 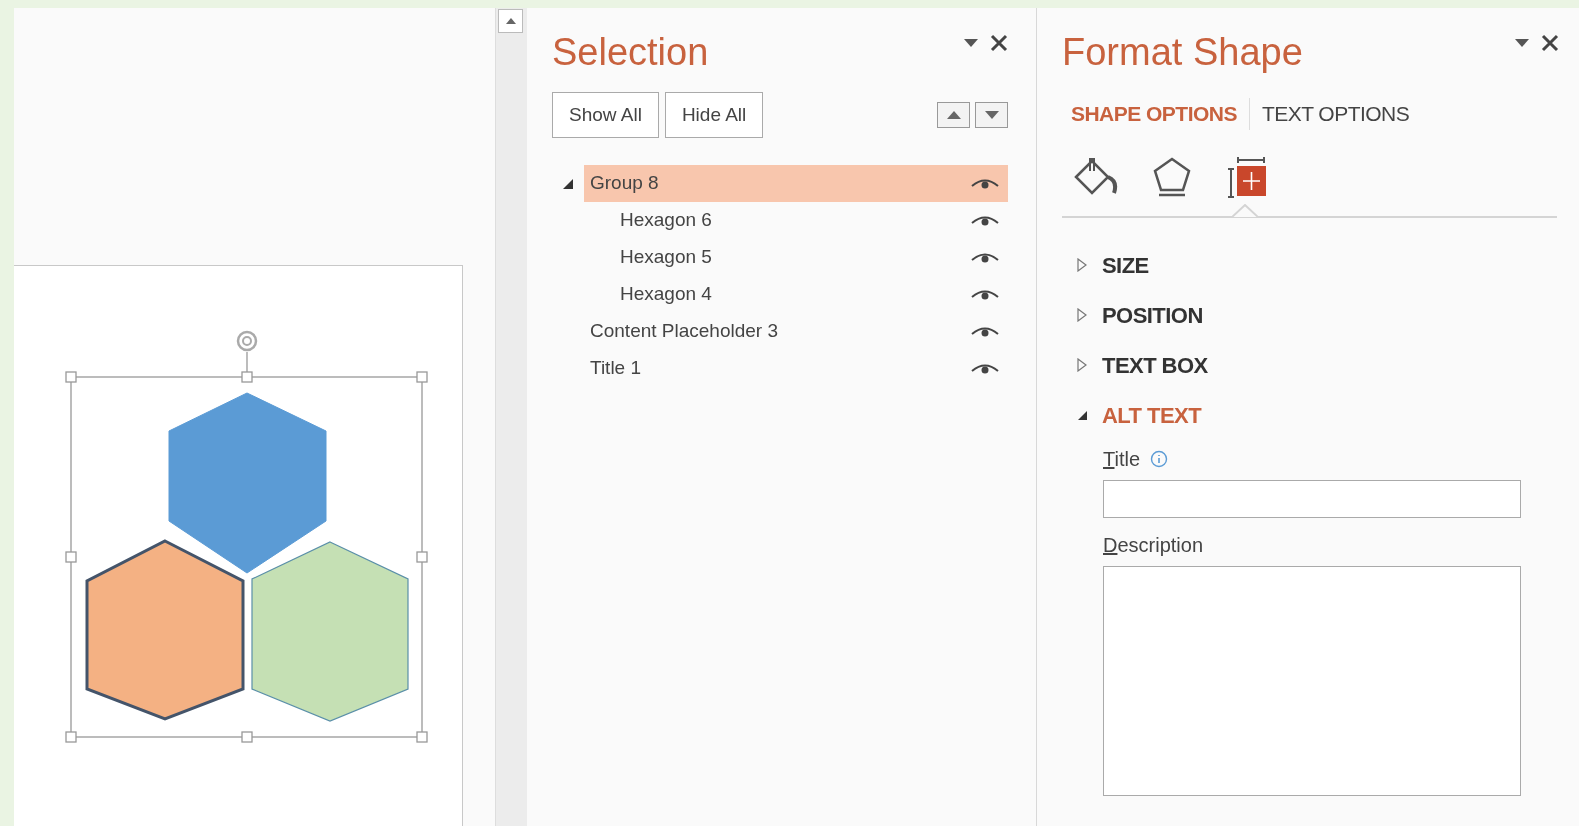 I want to click on pane-button: Show All, so click(x=605, y=115).